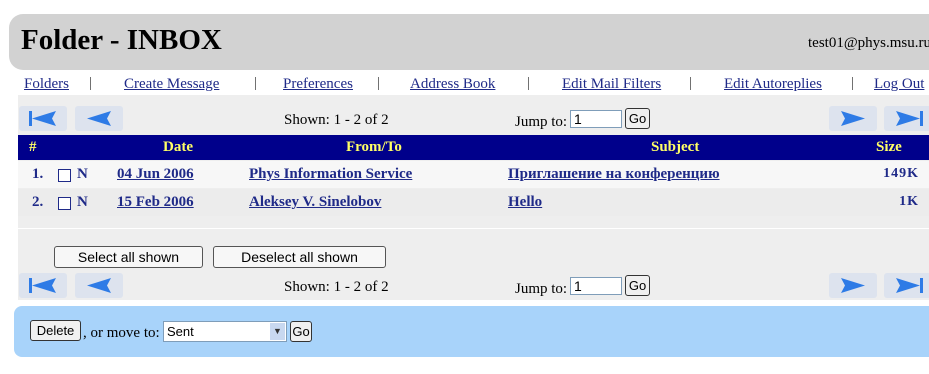 Image resolution: width=929 pixels, height=374 pixels. I want to click on jump-to-input: 1, so click(596, 119).